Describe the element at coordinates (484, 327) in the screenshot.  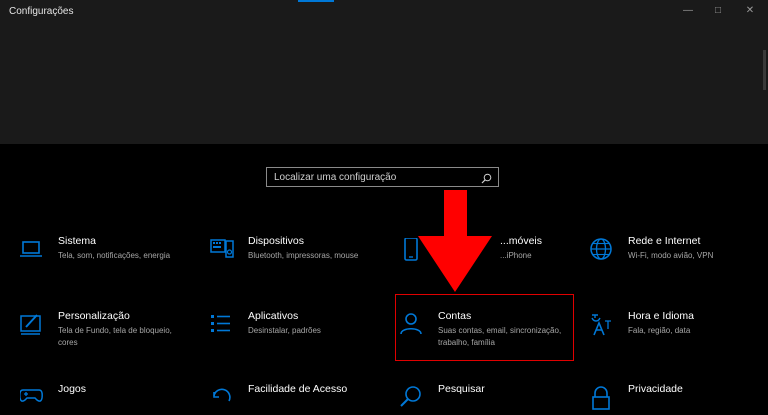
I see `highlight-box` at that location.